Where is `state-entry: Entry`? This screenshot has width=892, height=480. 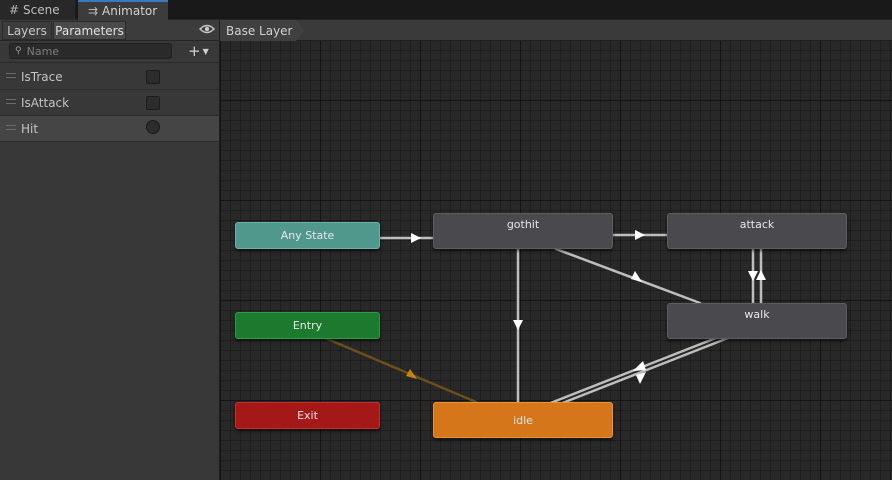 state-entry: Entry is located at coordinates (307, 325).